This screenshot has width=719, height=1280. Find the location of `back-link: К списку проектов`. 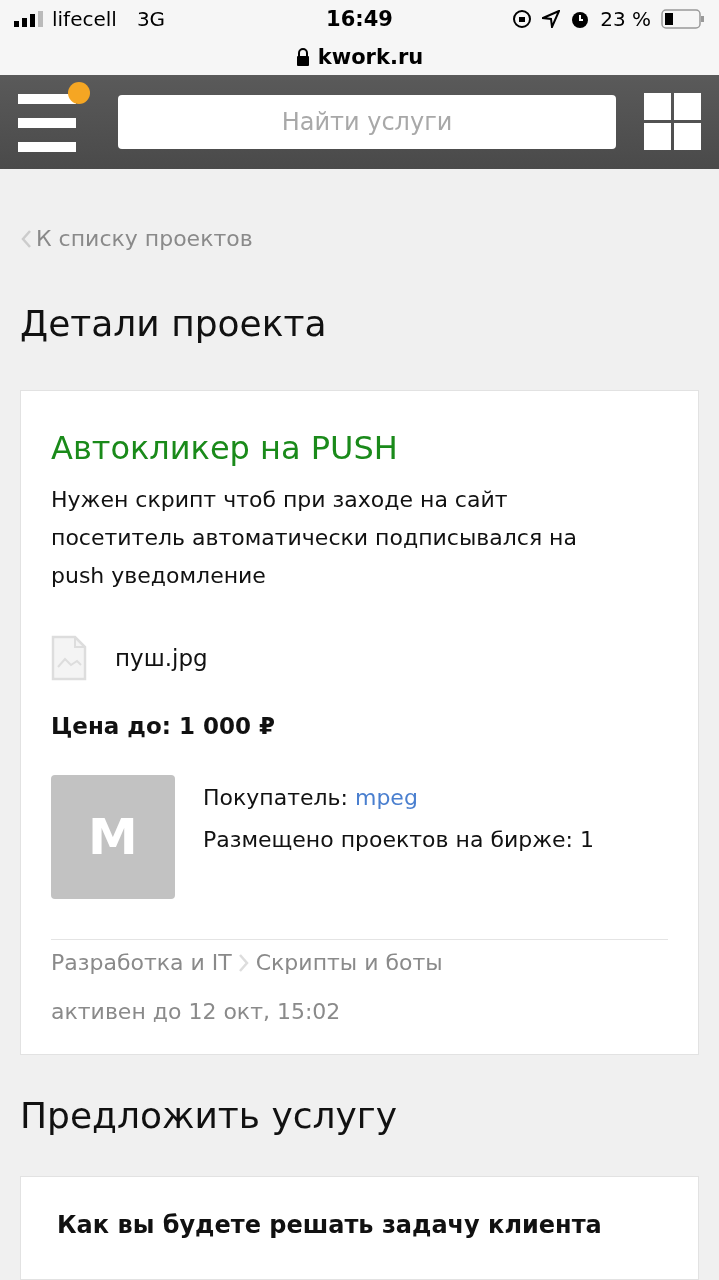

back-link: К списку проектов is located at coordinates (359, 238).